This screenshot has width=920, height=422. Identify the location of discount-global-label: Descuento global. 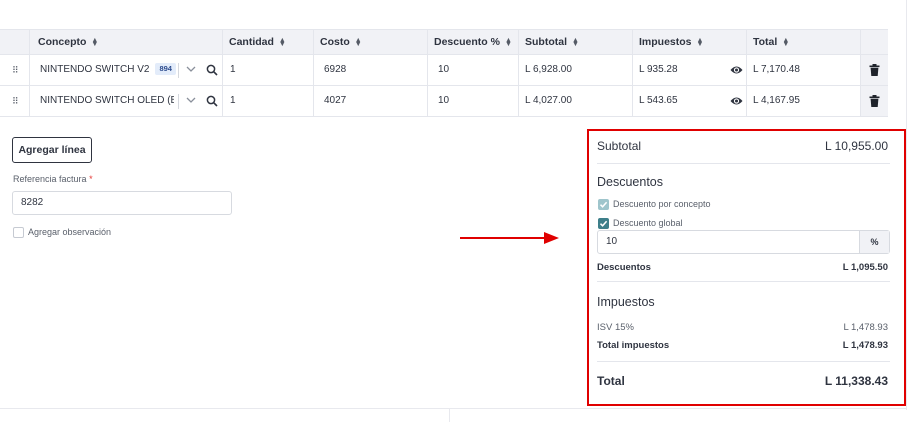
(648, 223).